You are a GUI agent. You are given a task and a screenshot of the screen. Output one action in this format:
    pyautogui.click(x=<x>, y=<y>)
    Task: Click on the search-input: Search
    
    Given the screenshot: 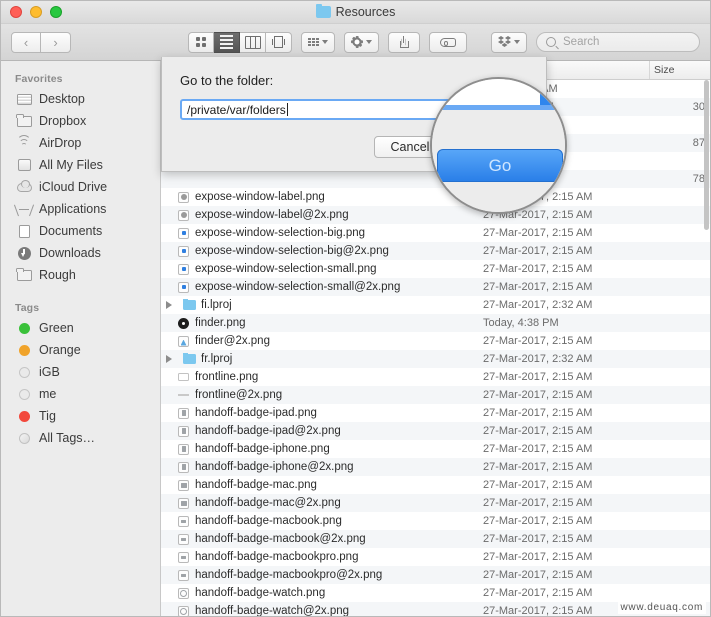 What is the action you would take?
    pyautogui.click(x=618, y=42)
    